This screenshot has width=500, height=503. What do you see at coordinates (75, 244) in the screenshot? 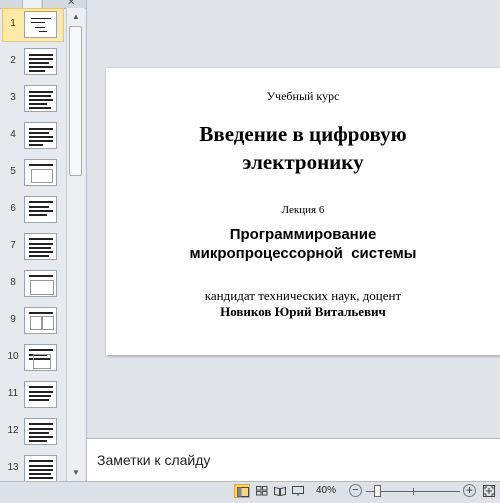
I see `thumbnail-scrollbar: ▲ ▼` at bounding box center [75, 244].